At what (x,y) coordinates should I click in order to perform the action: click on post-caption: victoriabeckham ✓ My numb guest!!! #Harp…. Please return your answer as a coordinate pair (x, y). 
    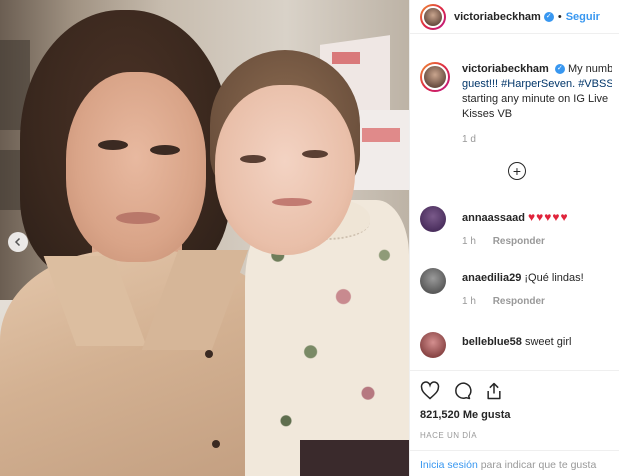
    Looking at the image, I should click on (514, 90).